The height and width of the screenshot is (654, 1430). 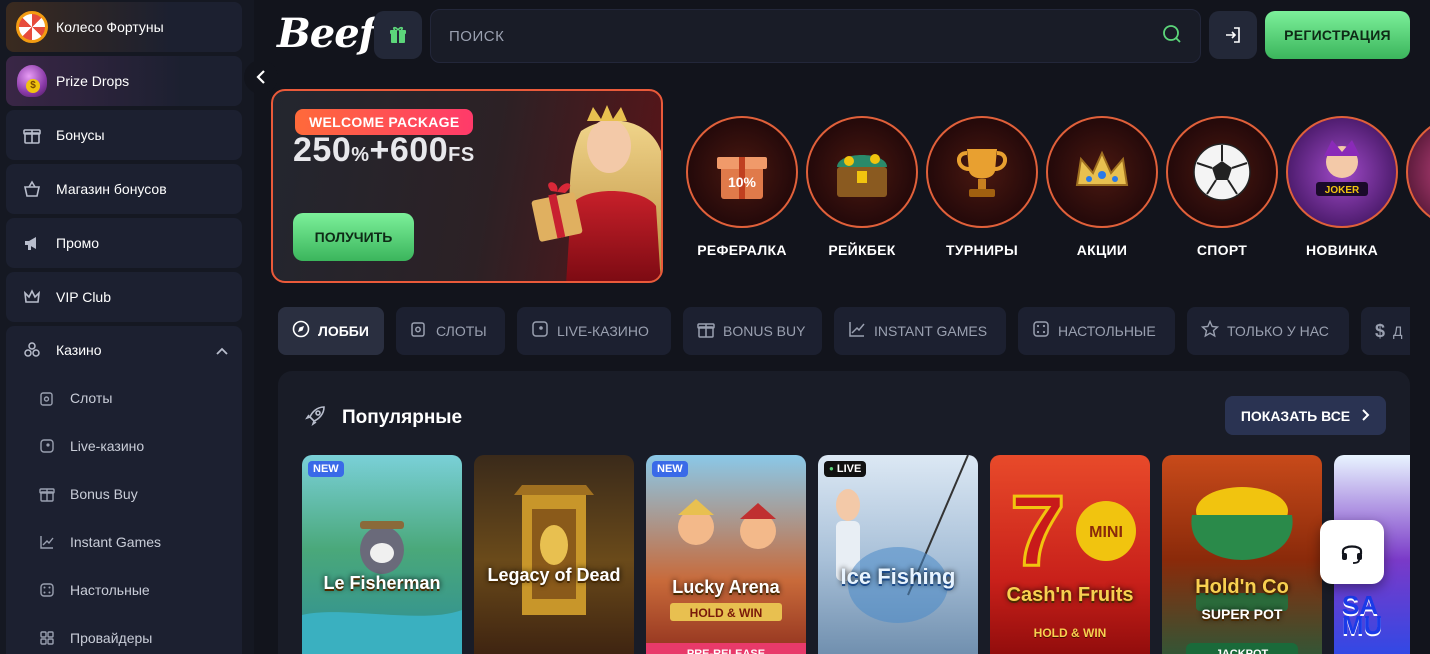 What do you see at coordinates (222, 350) in the screenshot?
I see `chevron-up-icon` at bounding box center [222, 350].